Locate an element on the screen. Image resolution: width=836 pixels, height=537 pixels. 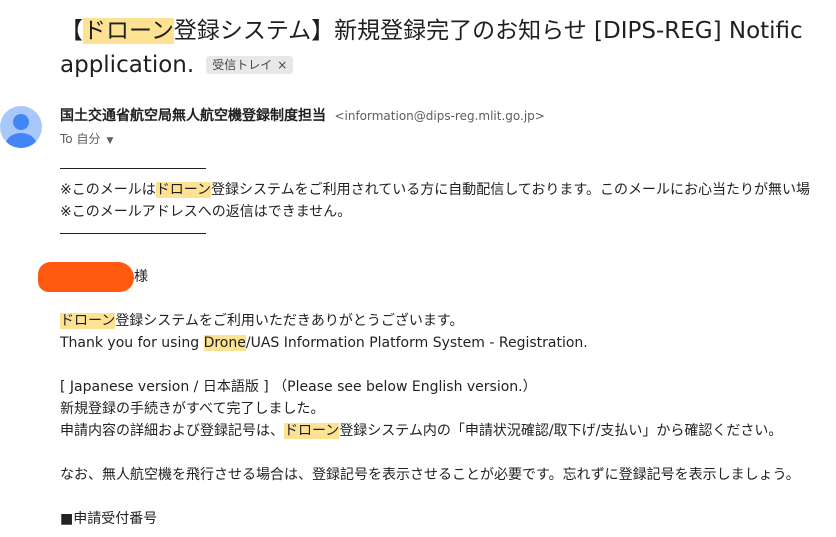
details-text-a: 申請内容の詳細および登録記号は、 is located at coordinates (172, 431).